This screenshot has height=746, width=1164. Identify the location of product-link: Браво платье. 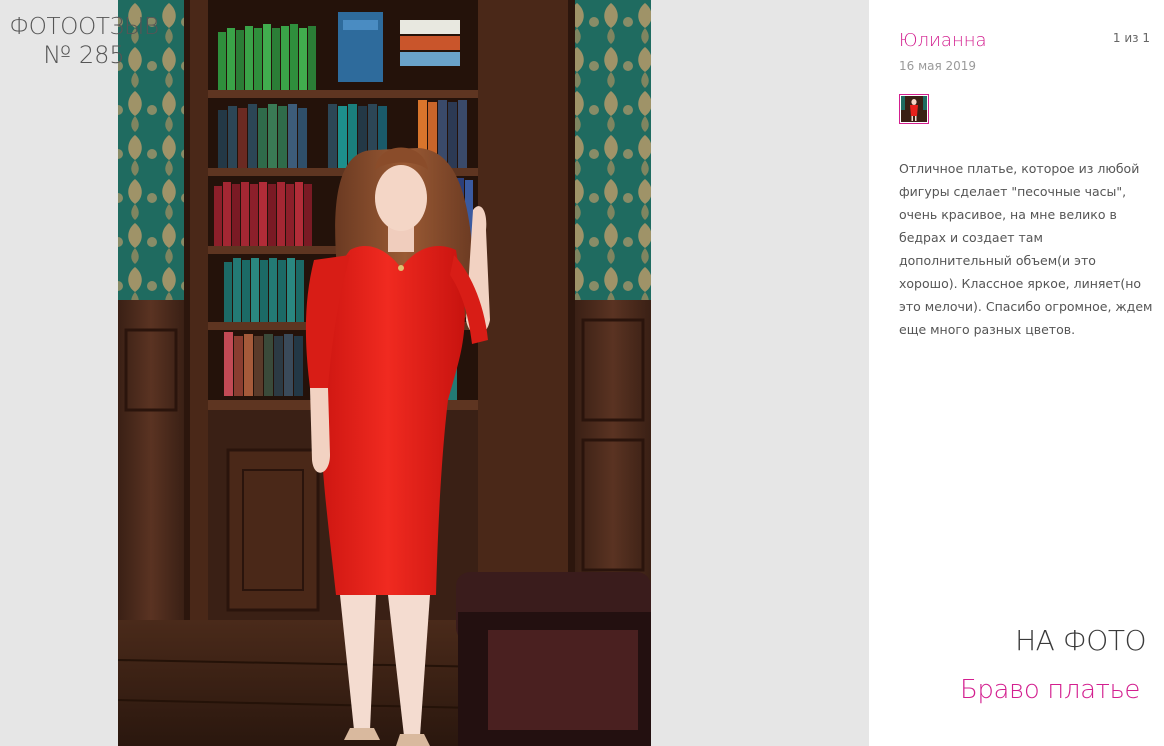
(1050, 690).